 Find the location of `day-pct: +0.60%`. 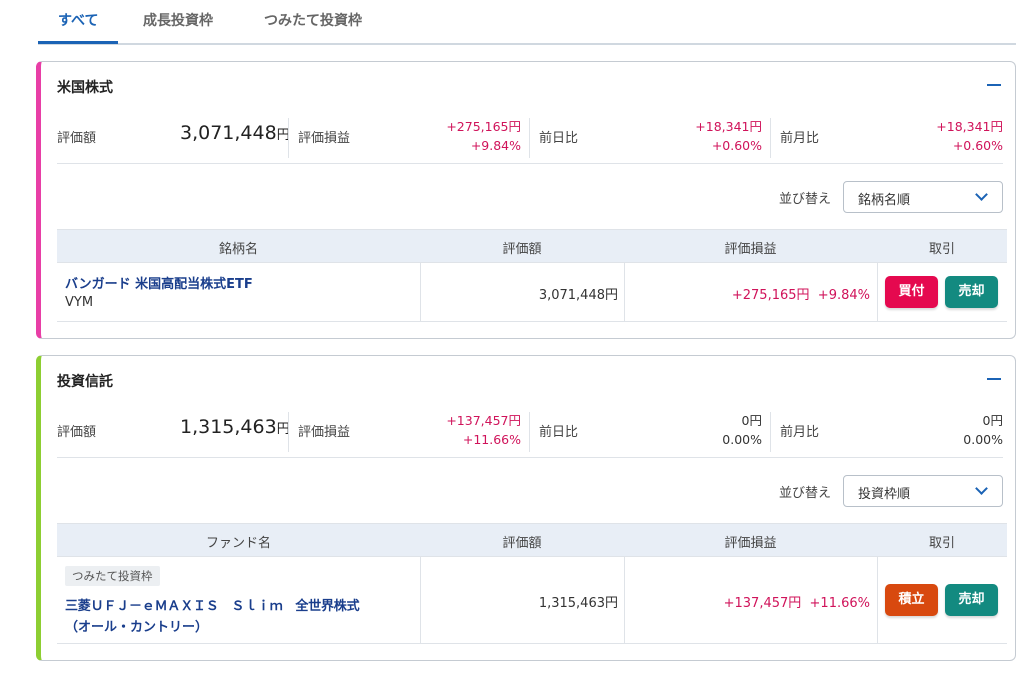

day-pct: +0.60% is located at coordinates (736, 145).